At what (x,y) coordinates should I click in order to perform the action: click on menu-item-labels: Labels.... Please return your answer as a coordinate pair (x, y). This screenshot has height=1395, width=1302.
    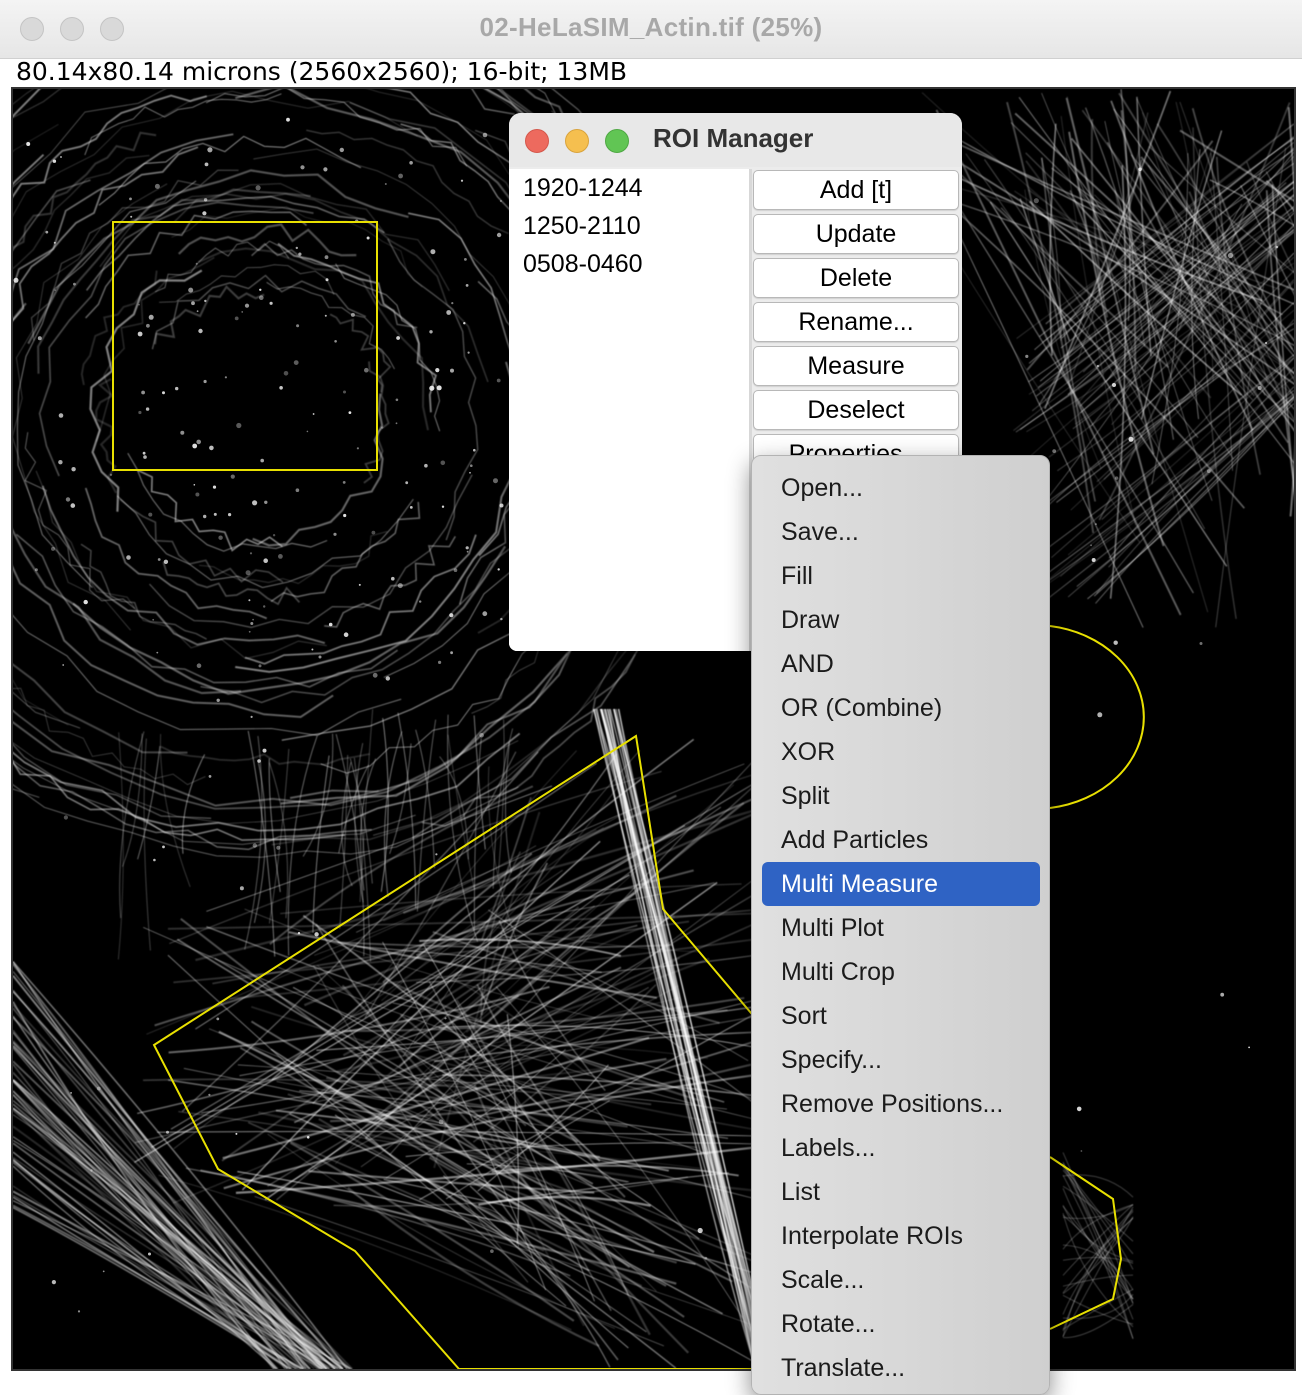
    Looking at the image, I should click on (901, 1148).